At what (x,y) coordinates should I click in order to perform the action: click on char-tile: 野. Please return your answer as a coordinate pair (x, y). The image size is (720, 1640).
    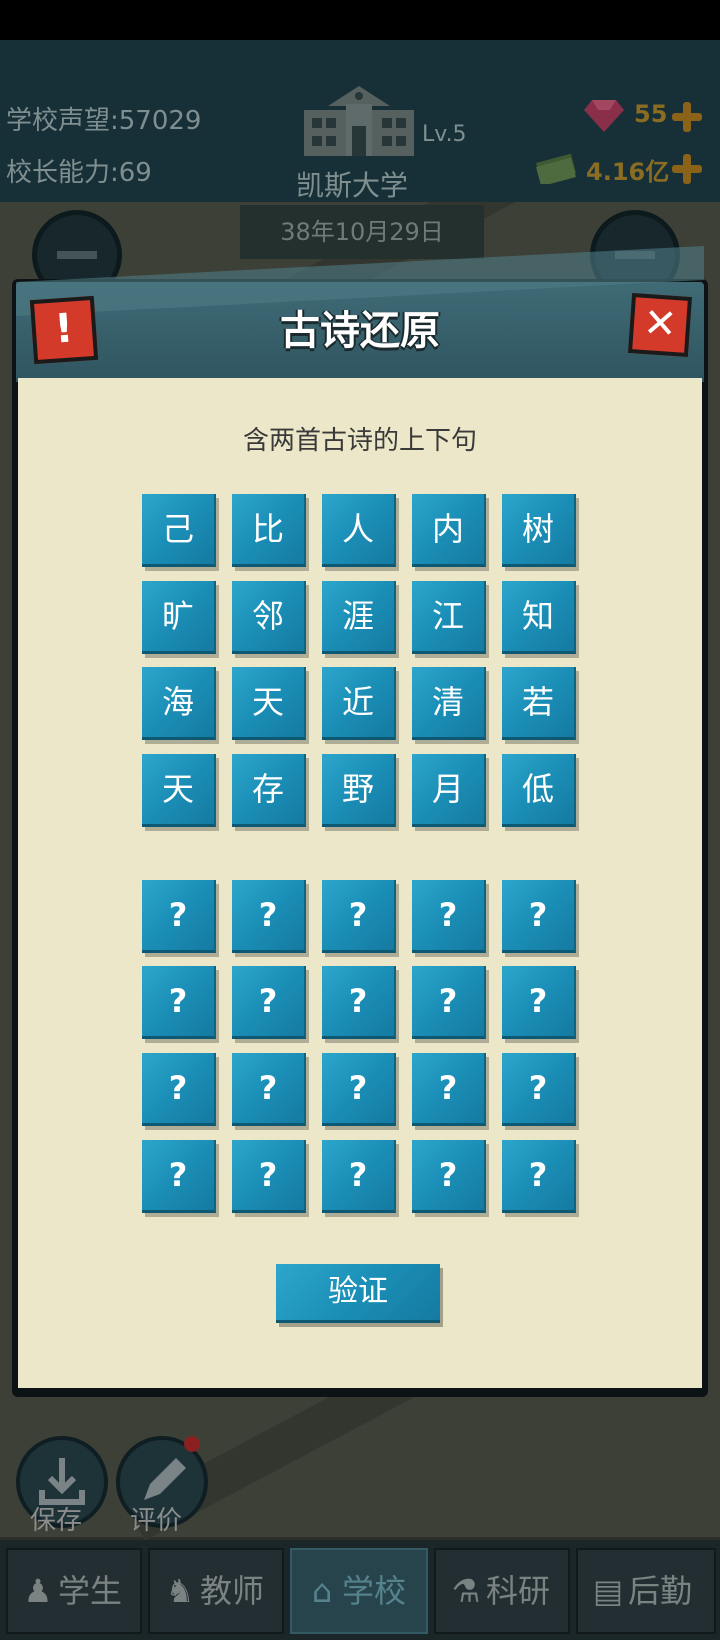
    Looking at the image, I should click on (359, 790).